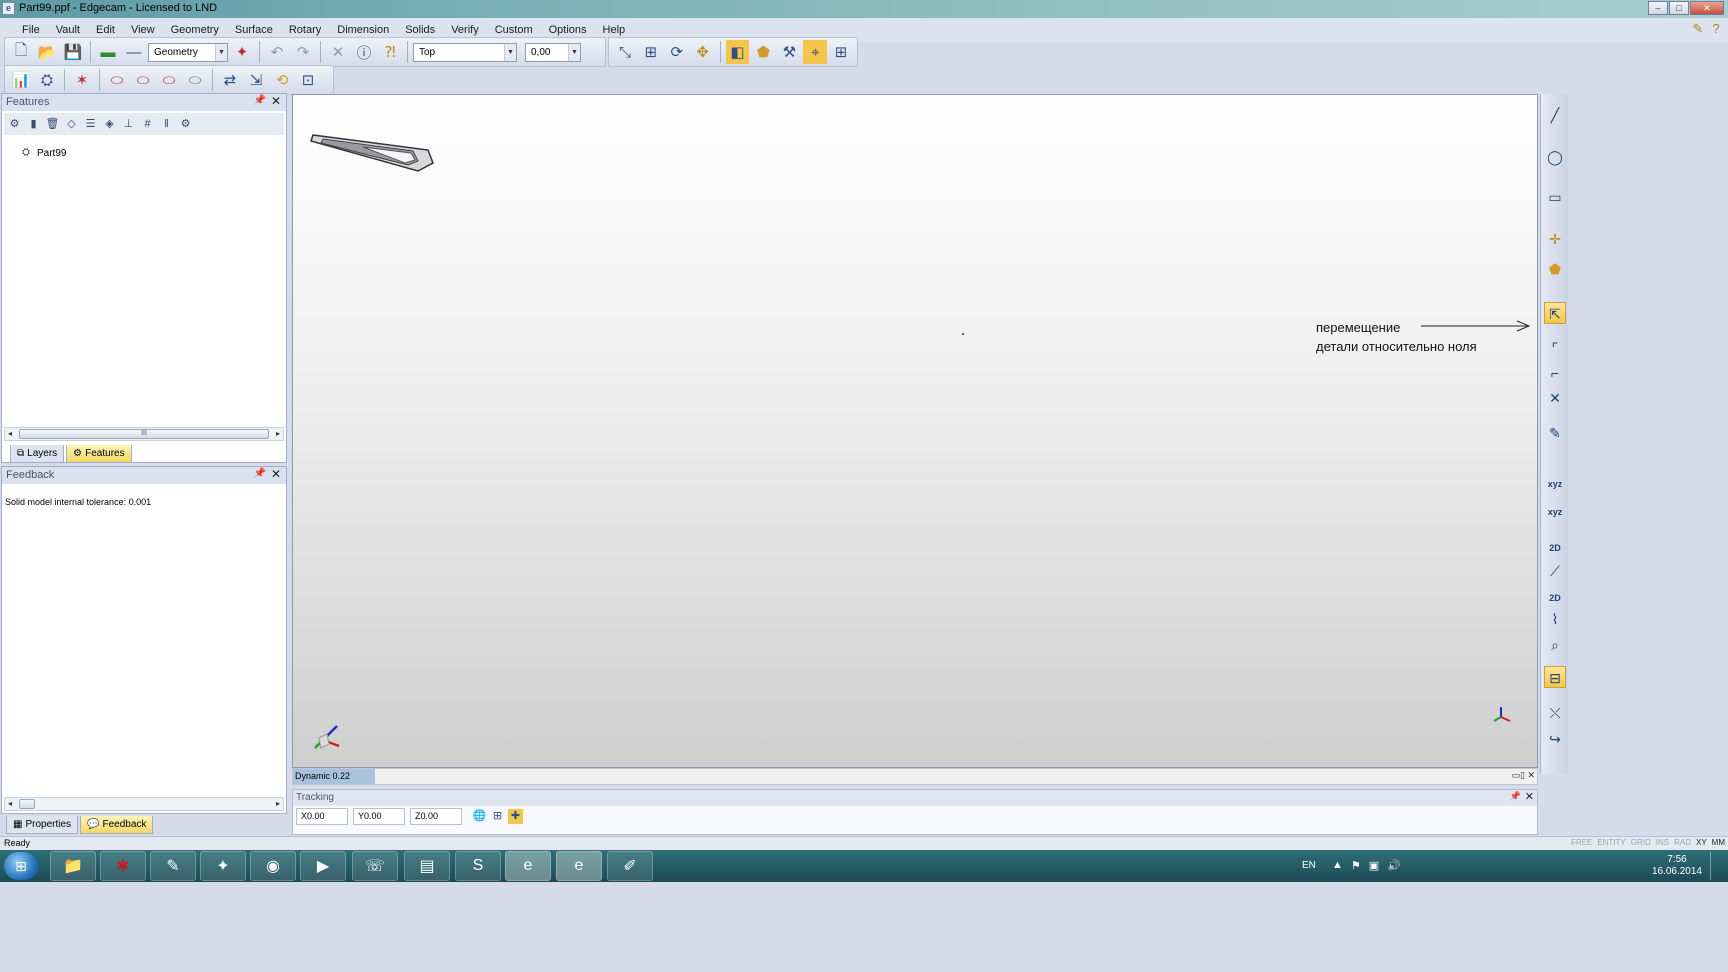  What do you see at coordinates (789, 52) in the screenshot?
I see `tool-icon: ⚒` at bounding box center [789, 52].